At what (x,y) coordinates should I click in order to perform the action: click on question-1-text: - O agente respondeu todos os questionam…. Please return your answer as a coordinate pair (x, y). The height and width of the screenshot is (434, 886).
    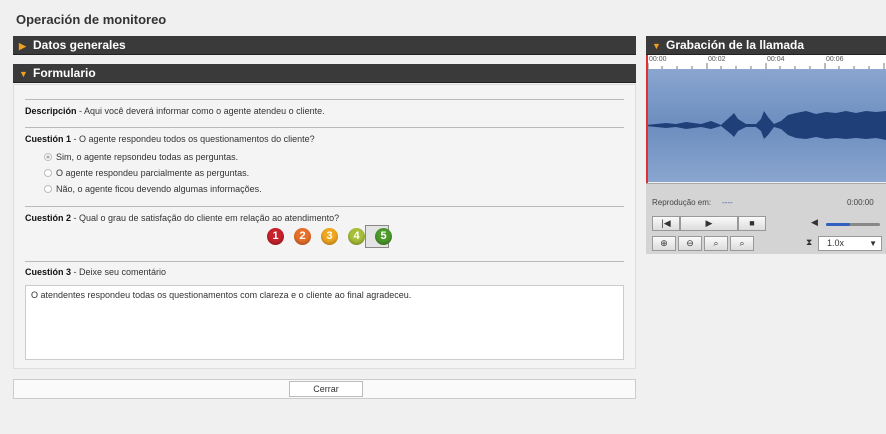
    Looking at the image, I should click on (193, 139).